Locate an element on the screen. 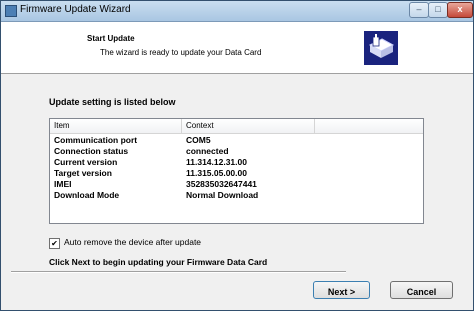 Image resolution: width=474 pixels, height=311 pixels. list-header: Item Context is located at coordinates (236, 126).